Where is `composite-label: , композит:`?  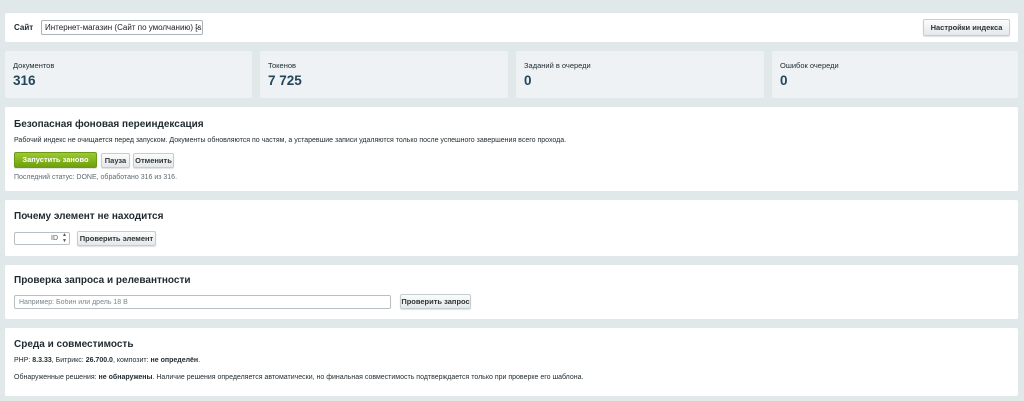 composite-label: , композит: is located at coordinates (131, 360).